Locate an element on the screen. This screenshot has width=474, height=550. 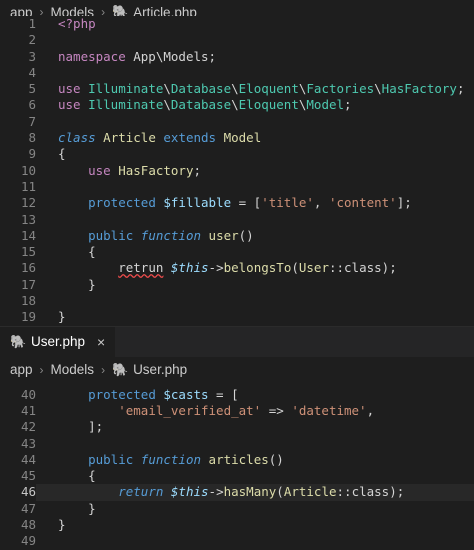
code-line: 45 { is located at coordinates (237, 476).